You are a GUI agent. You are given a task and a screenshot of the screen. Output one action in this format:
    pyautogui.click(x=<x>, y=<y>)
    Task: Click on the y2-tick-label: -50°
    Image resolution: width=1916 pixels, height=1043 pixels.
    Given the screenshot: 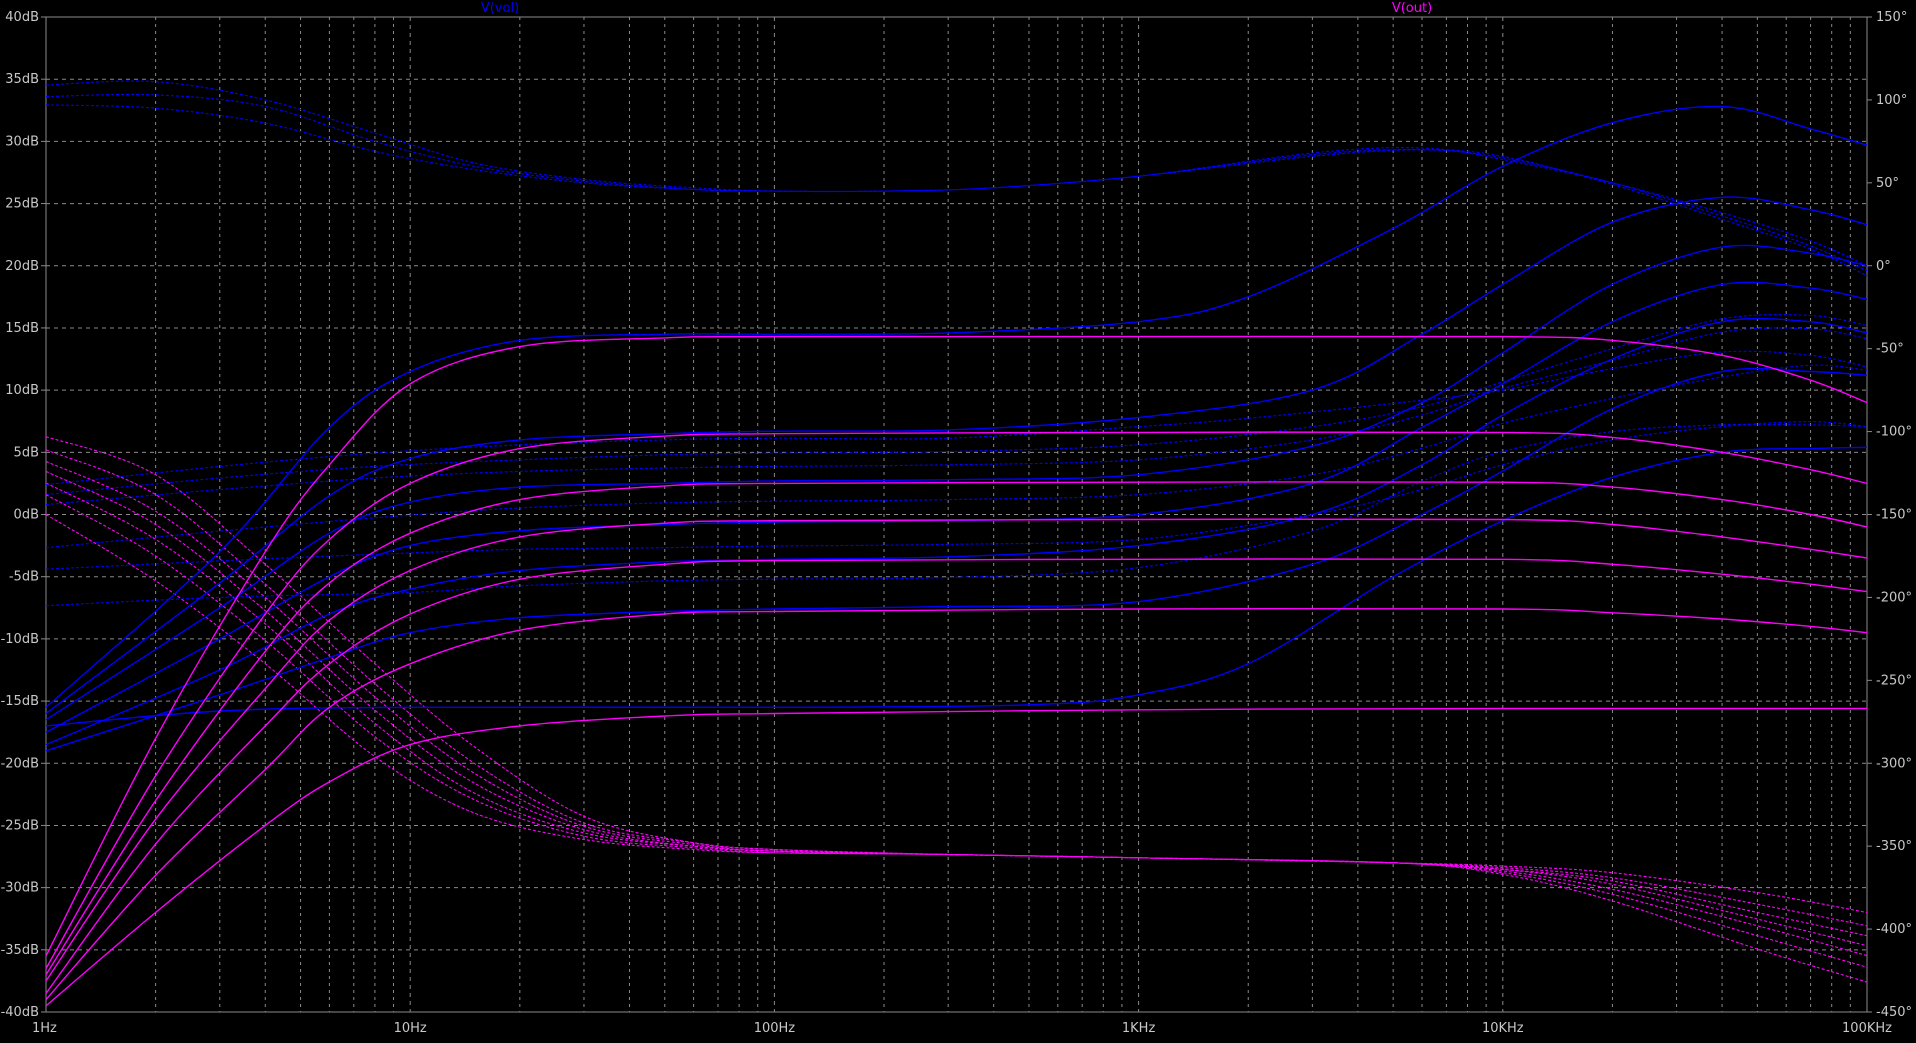 What is the action you would take?
    pyautogui.click(x=1890, y=349)
    